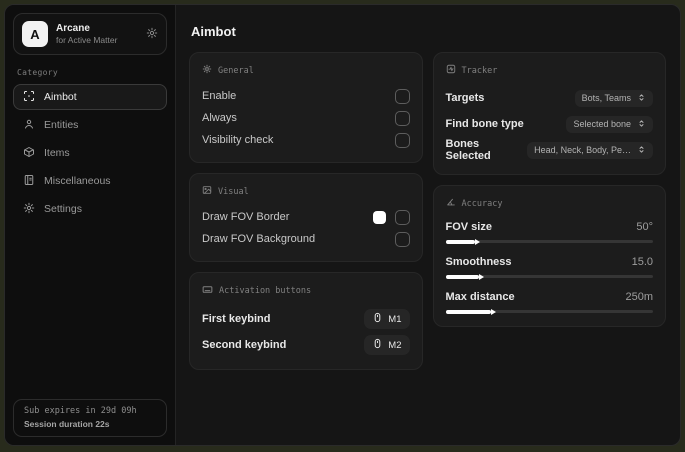 The width and height of the screenshot is (685, 452). I want to click on general-card: General Enable Always Visibility check, so click(306, 107).